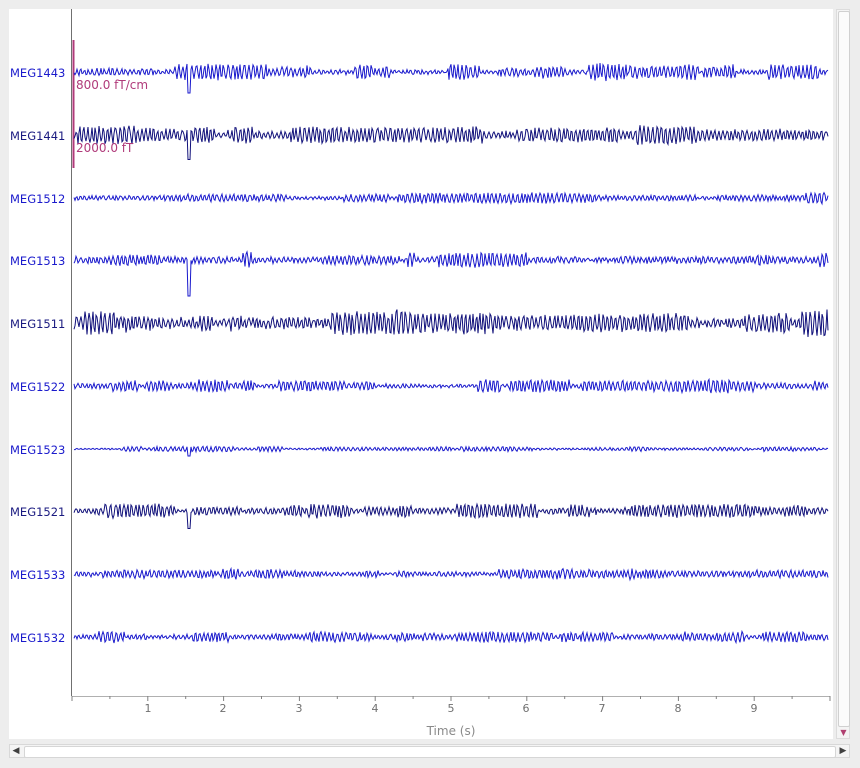  What do you see at coordinates (40, 199) in the screenshot?
I see `channel-label: MEG1512` at bounding box center [40, 199].